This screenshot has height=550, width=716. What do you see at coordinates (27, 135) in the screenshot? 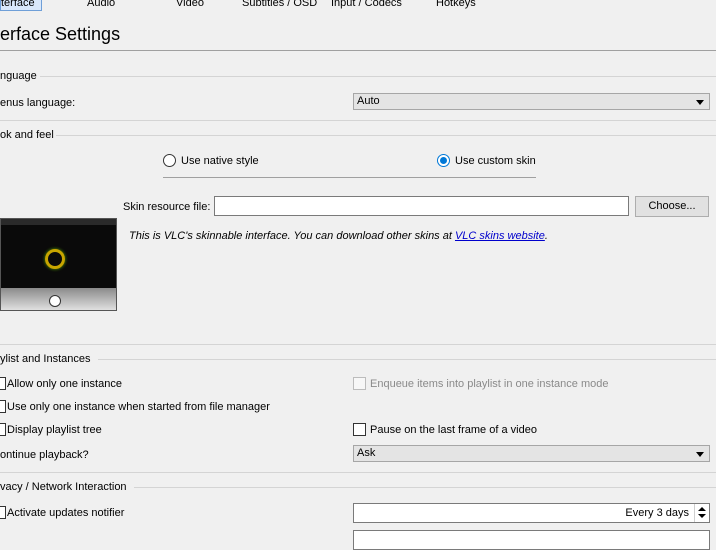
I see `look-and-feel-group-label: ok and feel` at bounding box center [27, 135].